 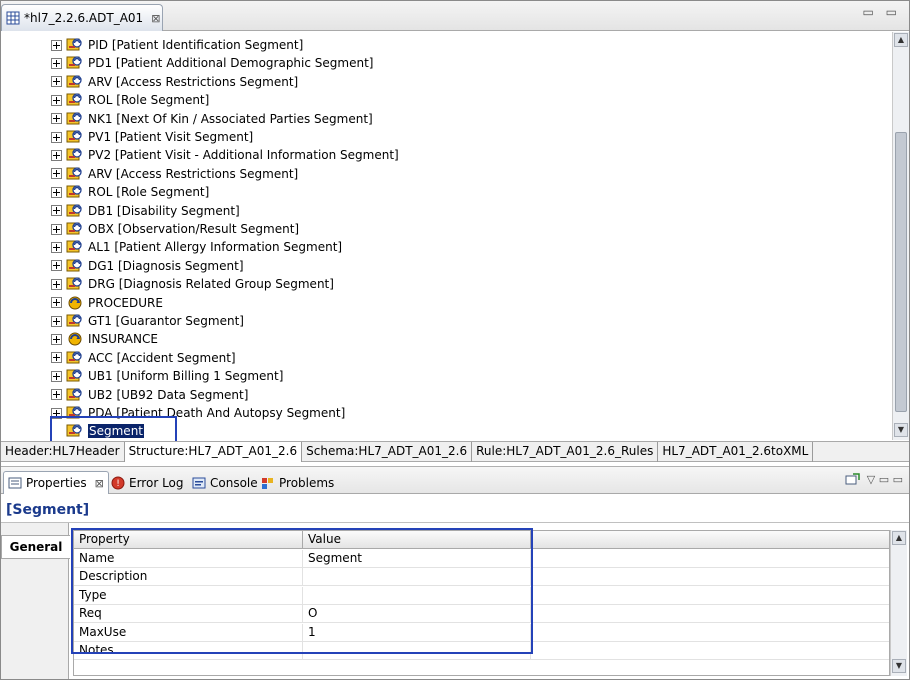 I want to click on tree-item: DG1 [Diagnosis Segment], so click(x=147, y=266).